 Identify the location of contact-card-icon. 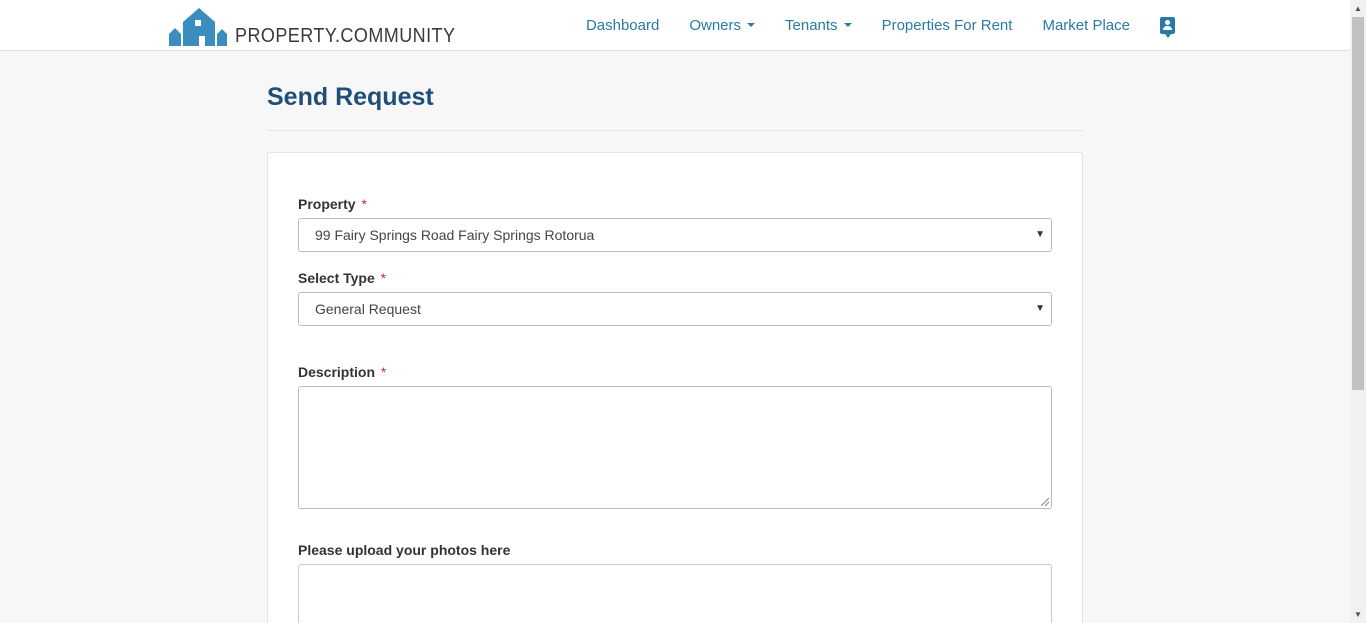
(1167, 27).